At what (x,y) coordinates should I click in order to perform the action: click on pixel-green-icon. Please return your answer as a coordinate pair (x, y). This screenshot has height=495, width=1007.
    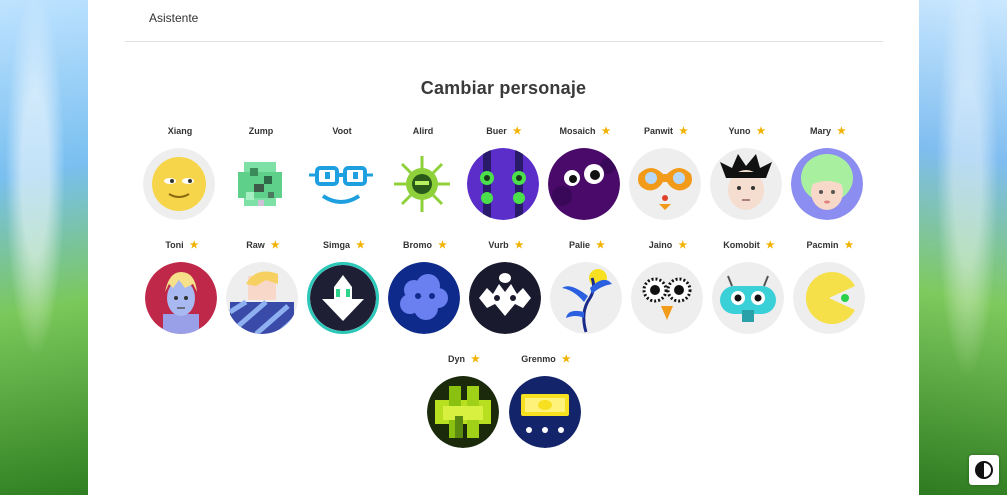
    Looking at the image, I should click on (260, 184).